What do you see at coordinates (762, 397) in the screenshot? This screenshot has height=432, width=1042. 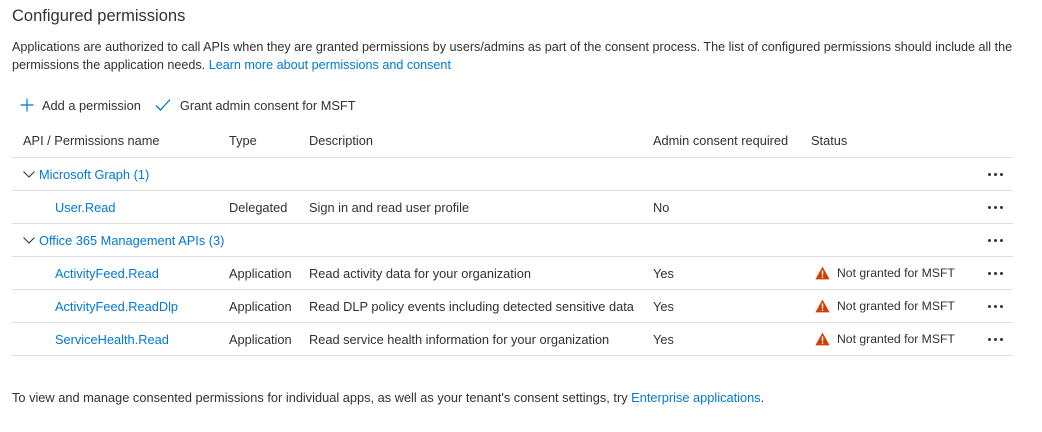 I see `footer-suffix: .` at bounding box center [762, 397].